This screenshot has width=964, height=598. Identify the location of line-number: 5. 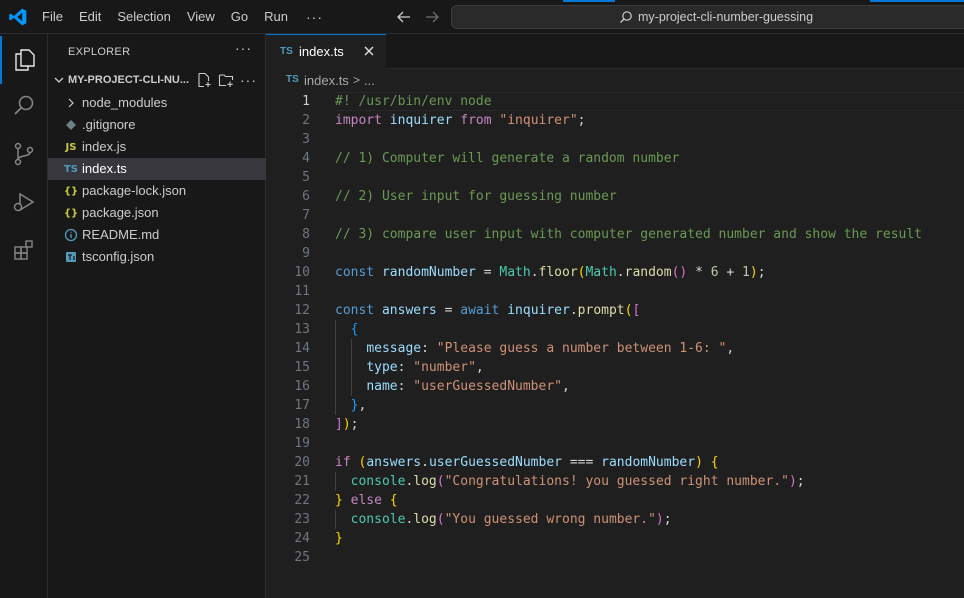
(306, 177).